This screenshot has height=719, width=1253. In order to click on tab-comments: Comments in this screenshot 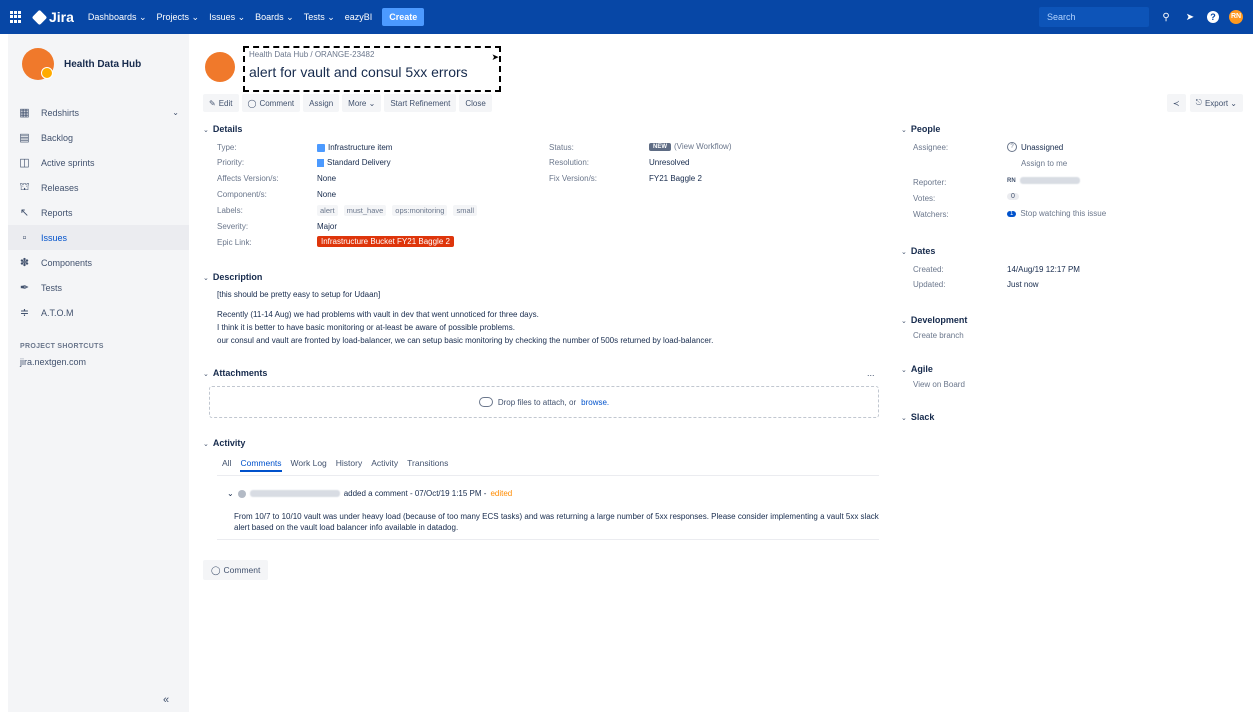, I will do `click(261, 465)`.